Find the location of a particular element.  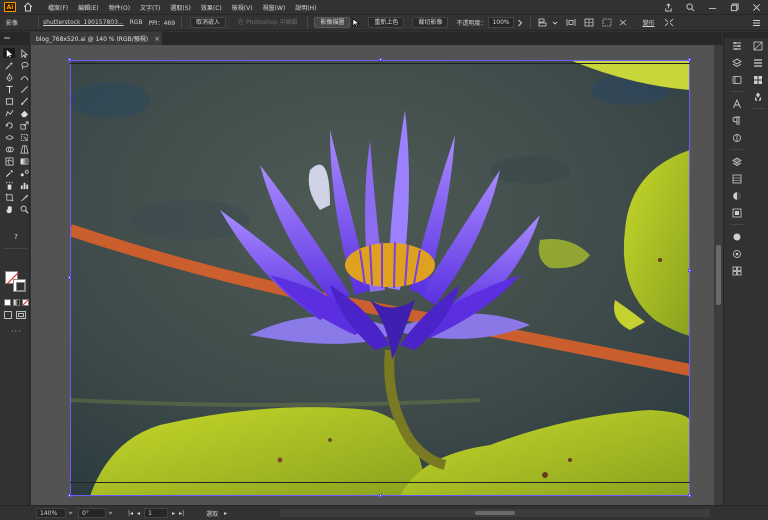

width-tool-icon is located at coordinates (9, 137).